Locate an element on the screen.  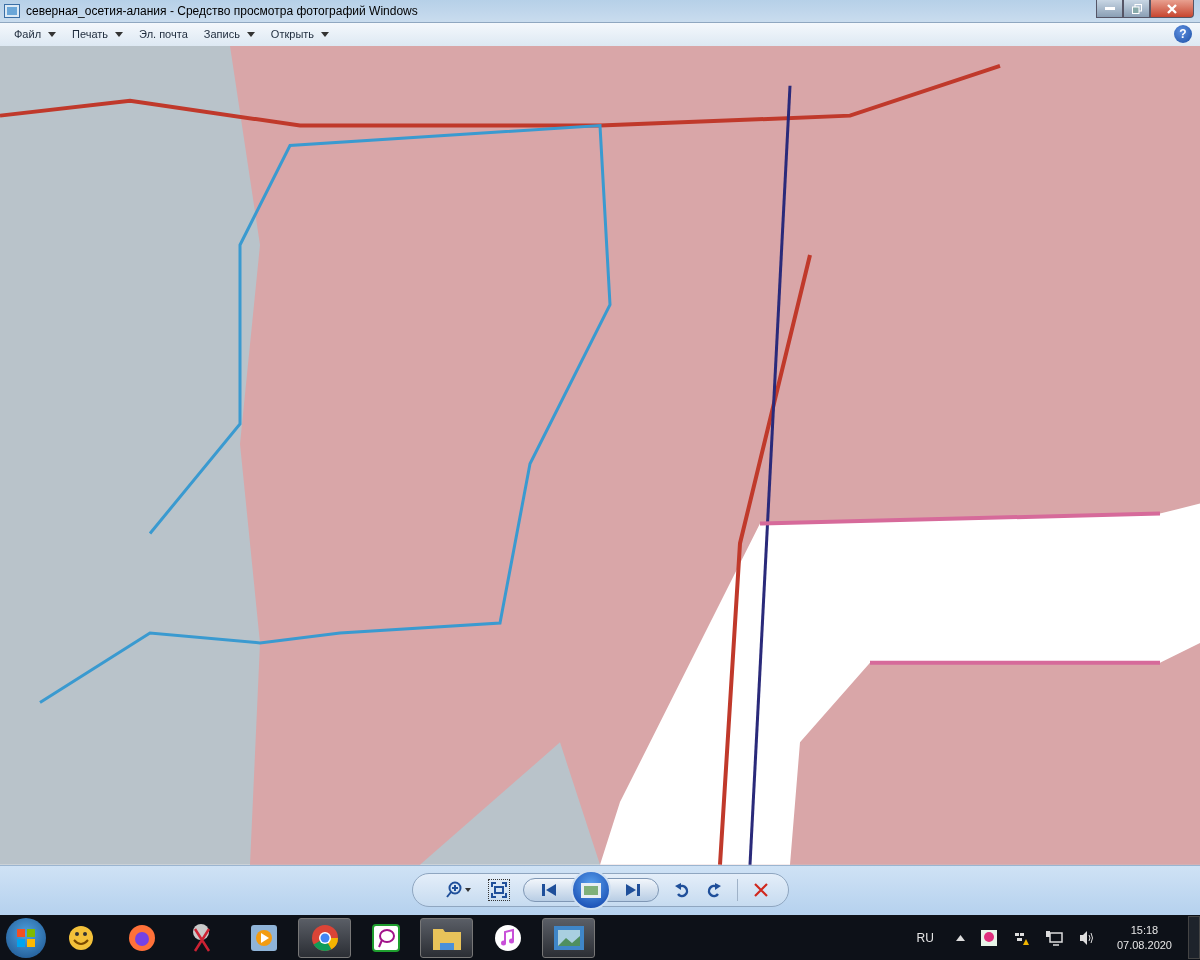
menu-item: Запись is located at coordinates (229, 34).